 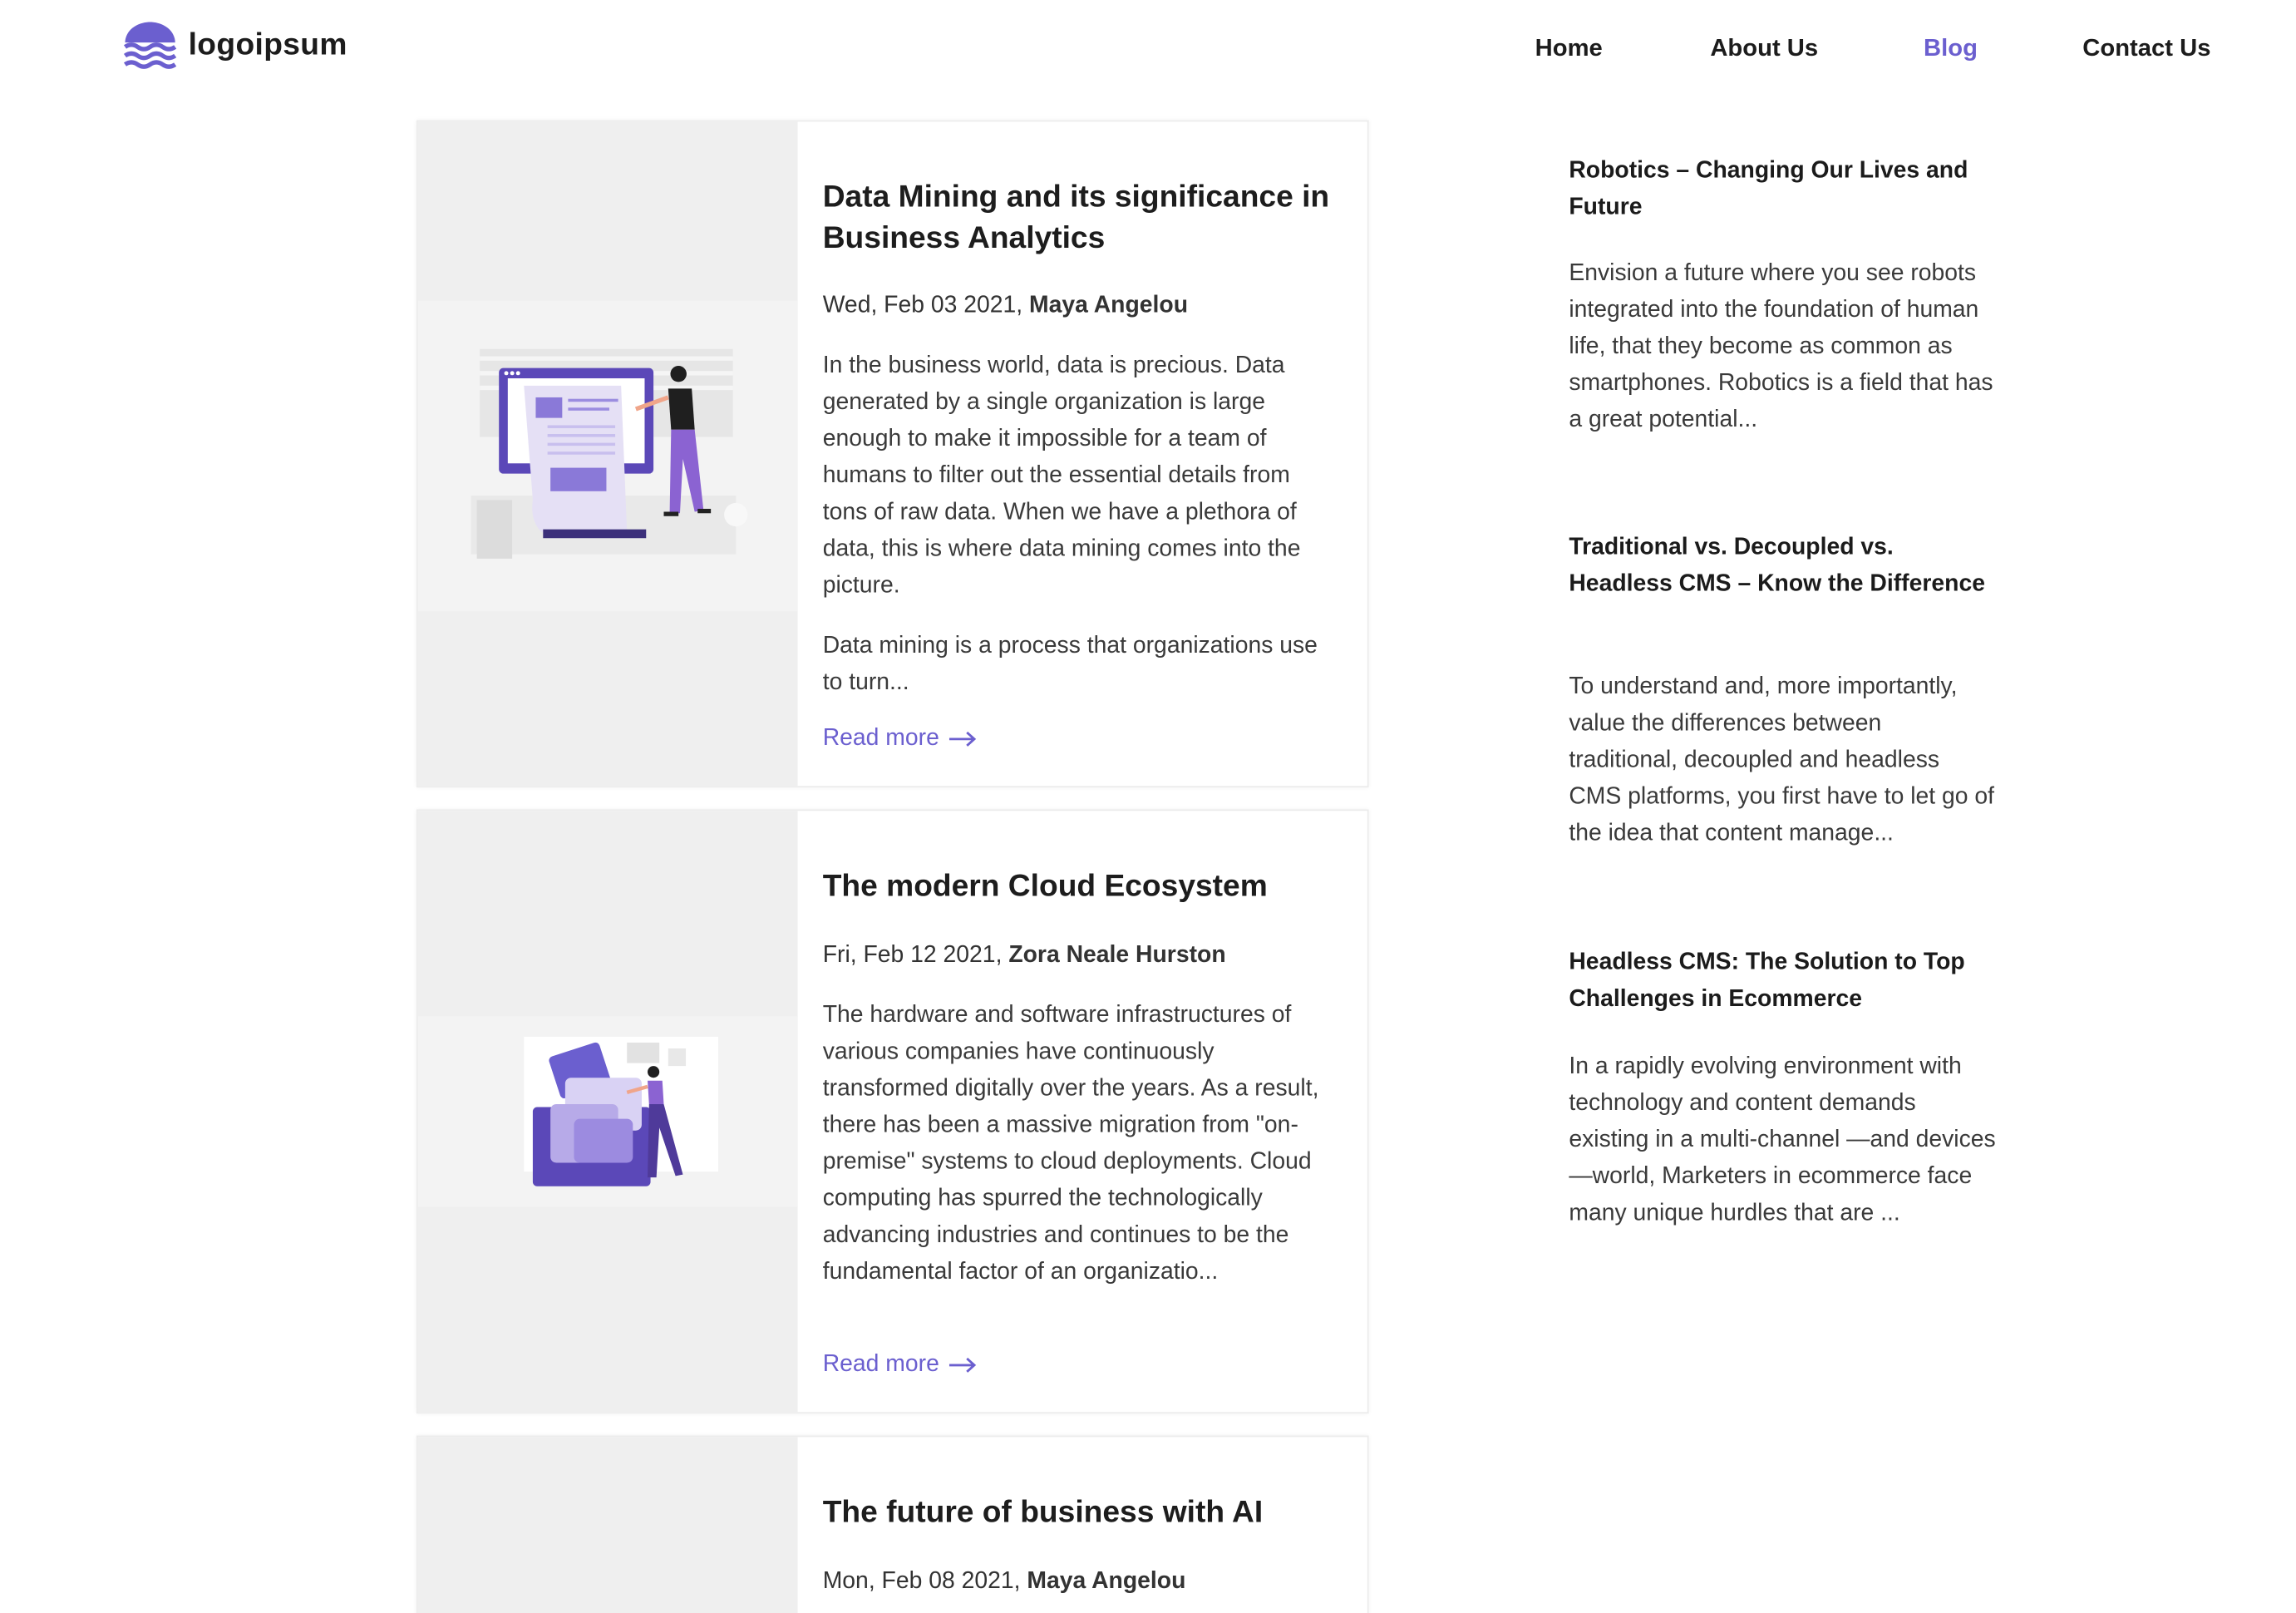 I want to click on post-date: Wed, Feb 03 2021,, so click(x=922, y=305).